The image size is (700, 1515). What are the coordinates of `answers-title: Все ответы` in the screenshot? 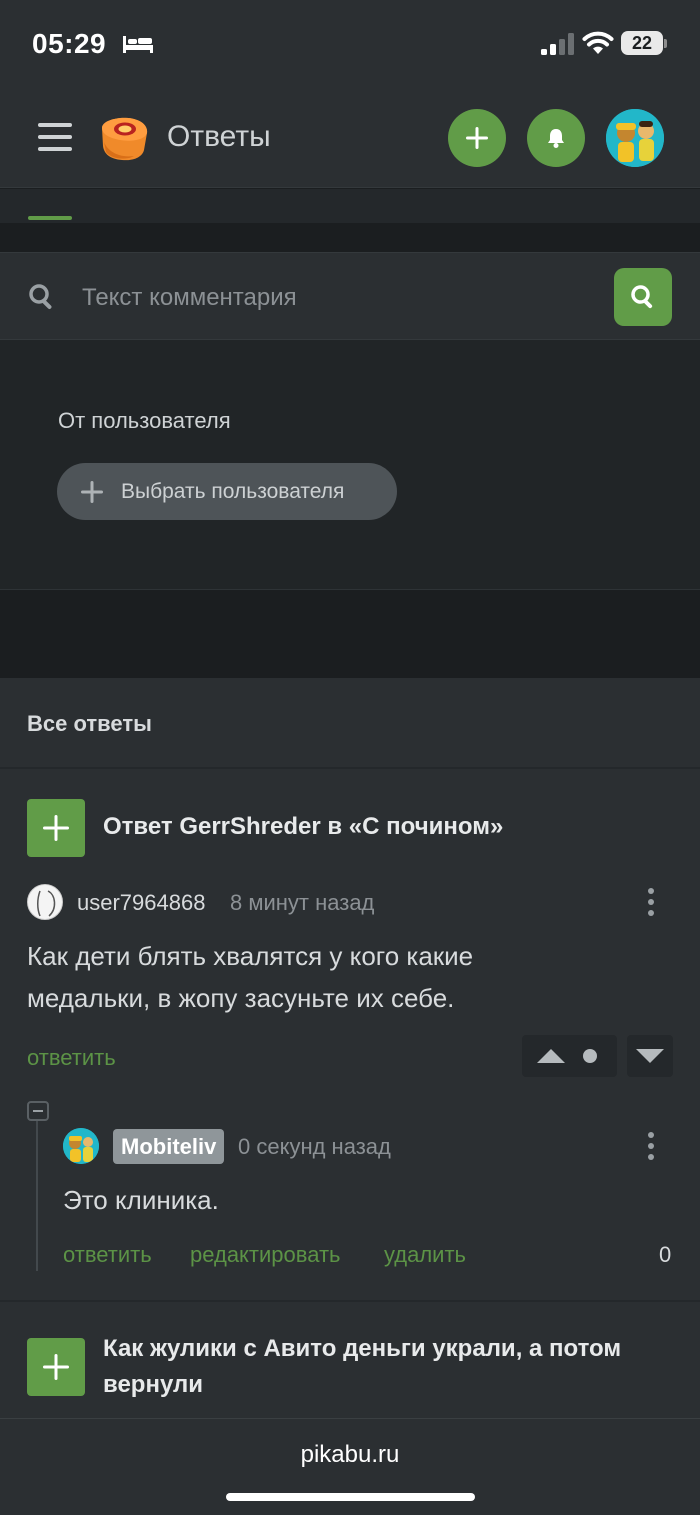 It's located at (89, 723).